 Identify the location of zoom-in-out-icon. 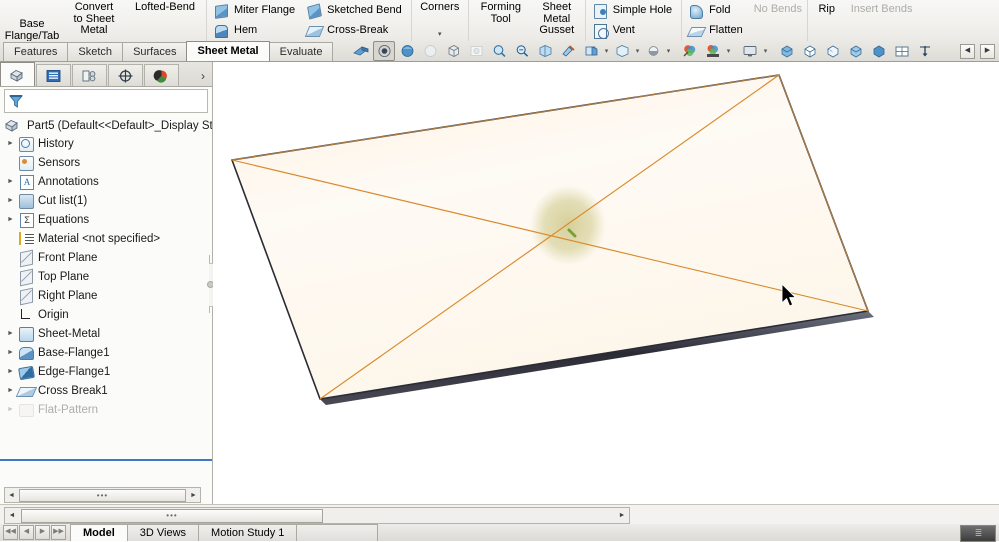
(522, 51).